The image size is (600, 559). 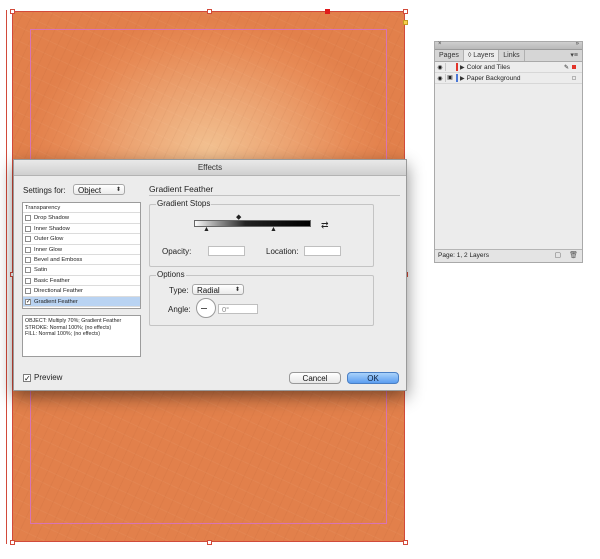 I want to click on tab-layers: ◊ Layers, so click(x=481, y=55).